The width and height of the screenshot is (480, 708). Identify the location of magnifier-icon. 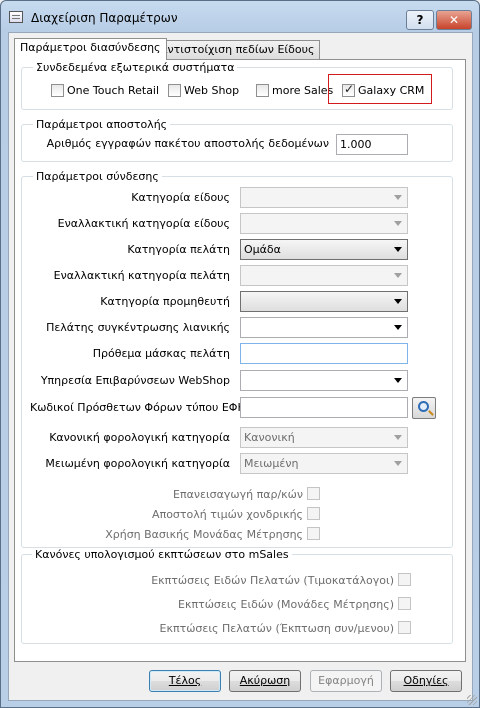
(423, 406).